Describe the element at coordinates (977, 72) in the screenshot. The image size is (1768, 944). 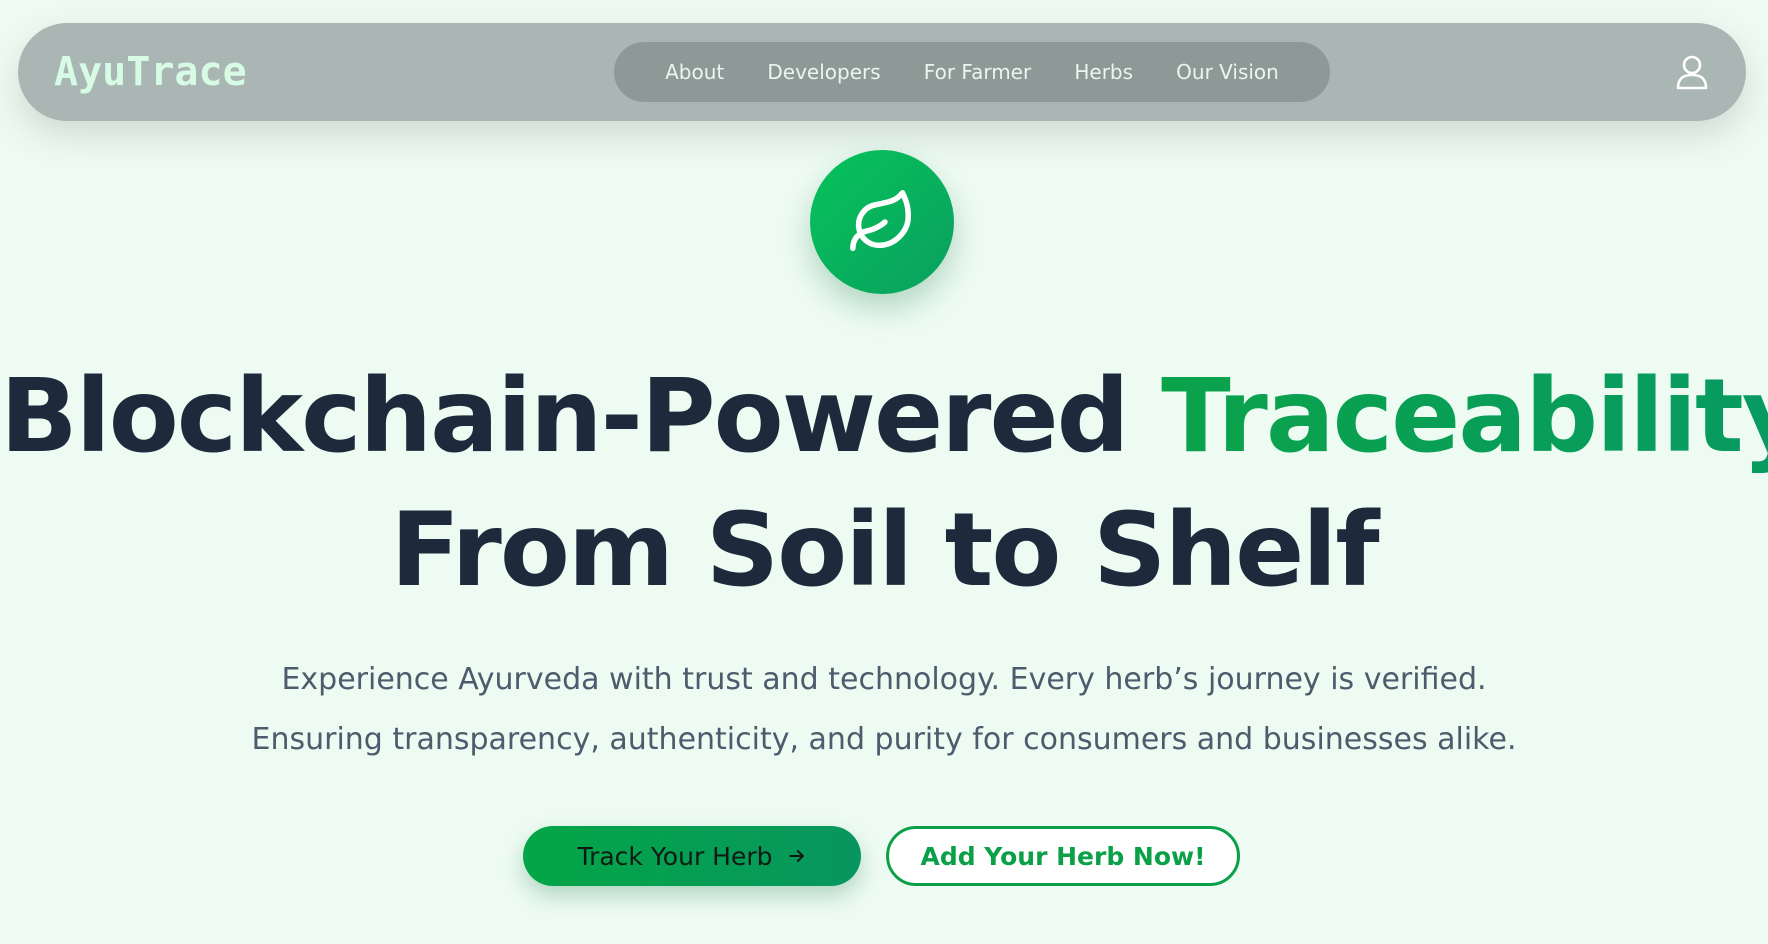
I see `nav-link-for-farmer: For Farmer` at that location.